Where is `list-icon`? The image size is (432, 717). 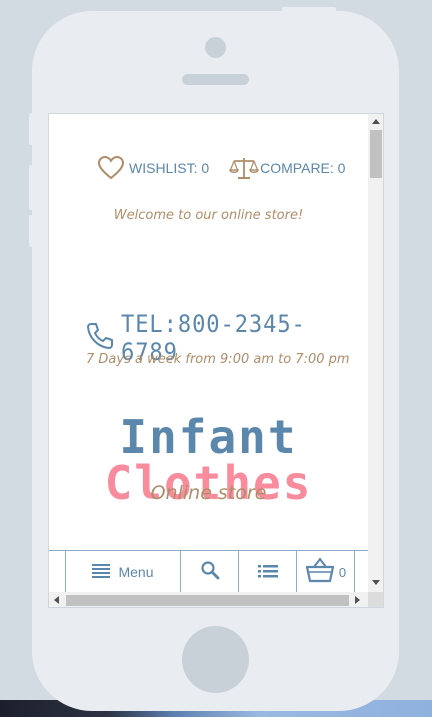
list-icon is located at coordinates (267, 572).